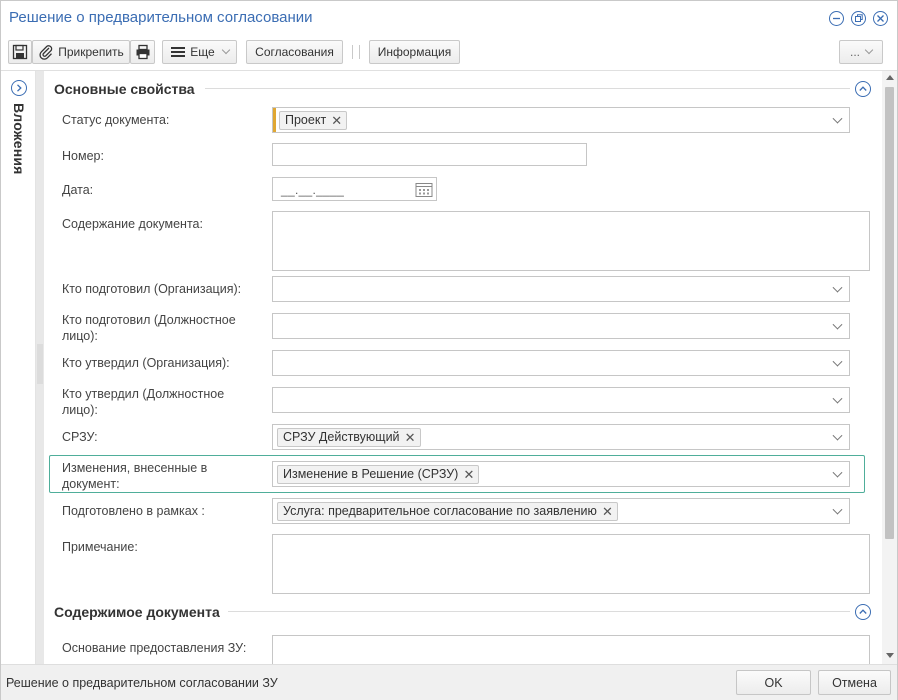 This screenshot has height=700, width=898. I want to click on changes-tag: Изменение в Решение (СРЗУ) ✕, so click(378, 474).